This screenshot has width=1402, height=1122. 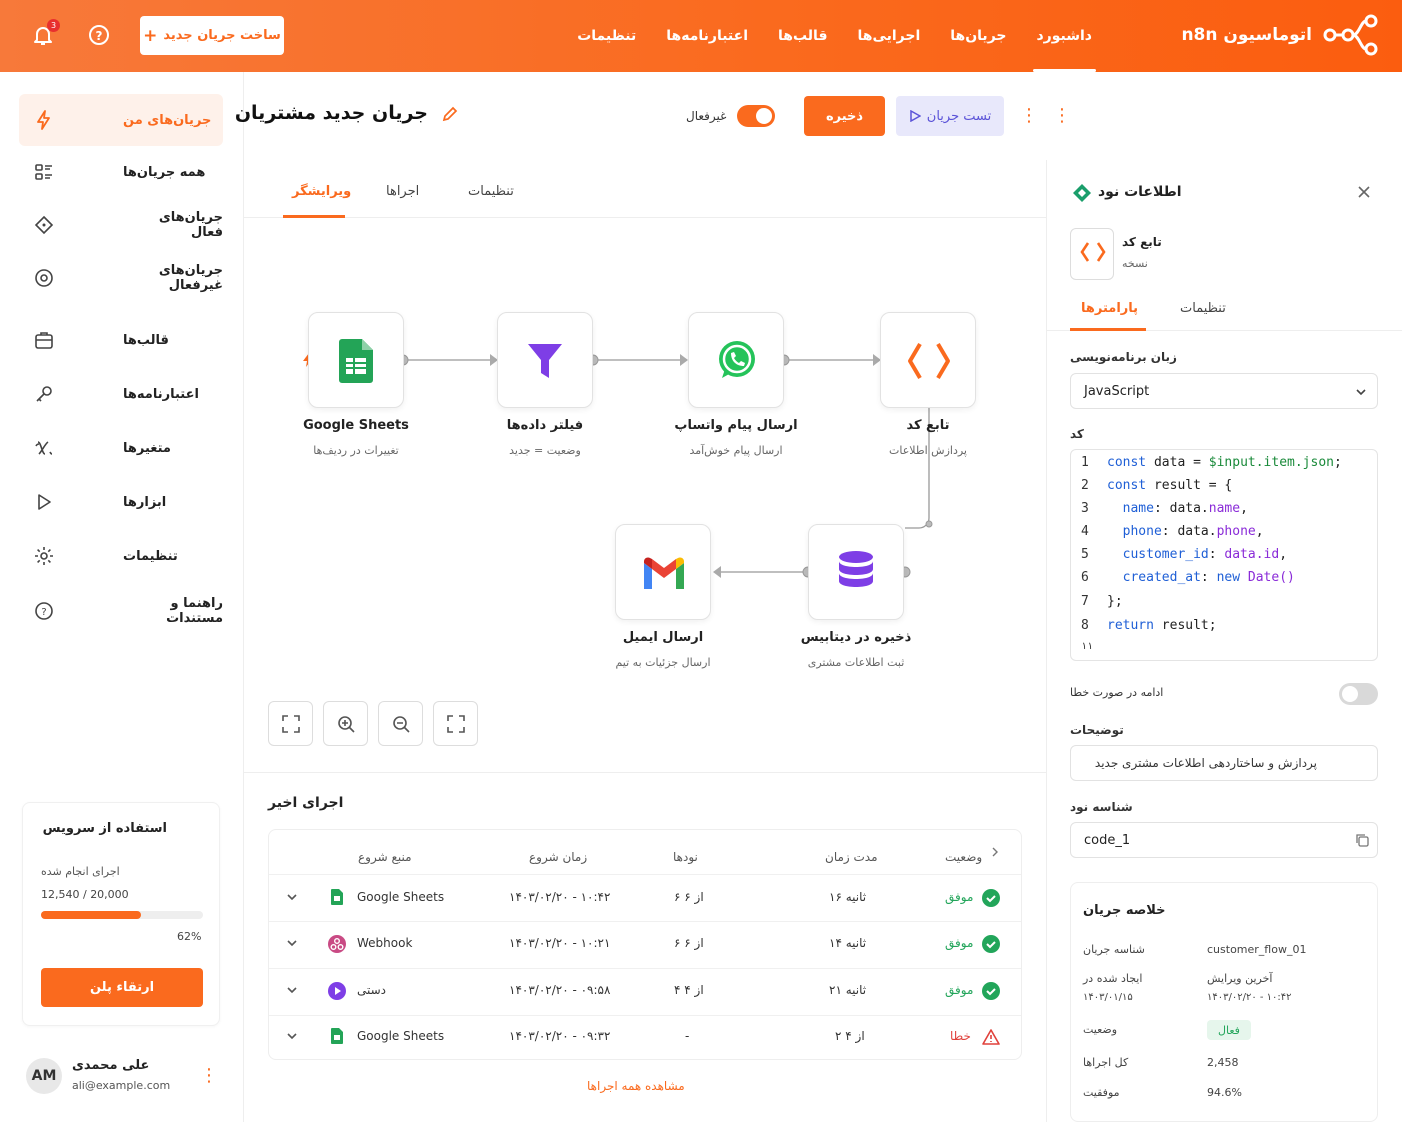 I want to click on bell-icon: 3, so click(x=45, y=33).